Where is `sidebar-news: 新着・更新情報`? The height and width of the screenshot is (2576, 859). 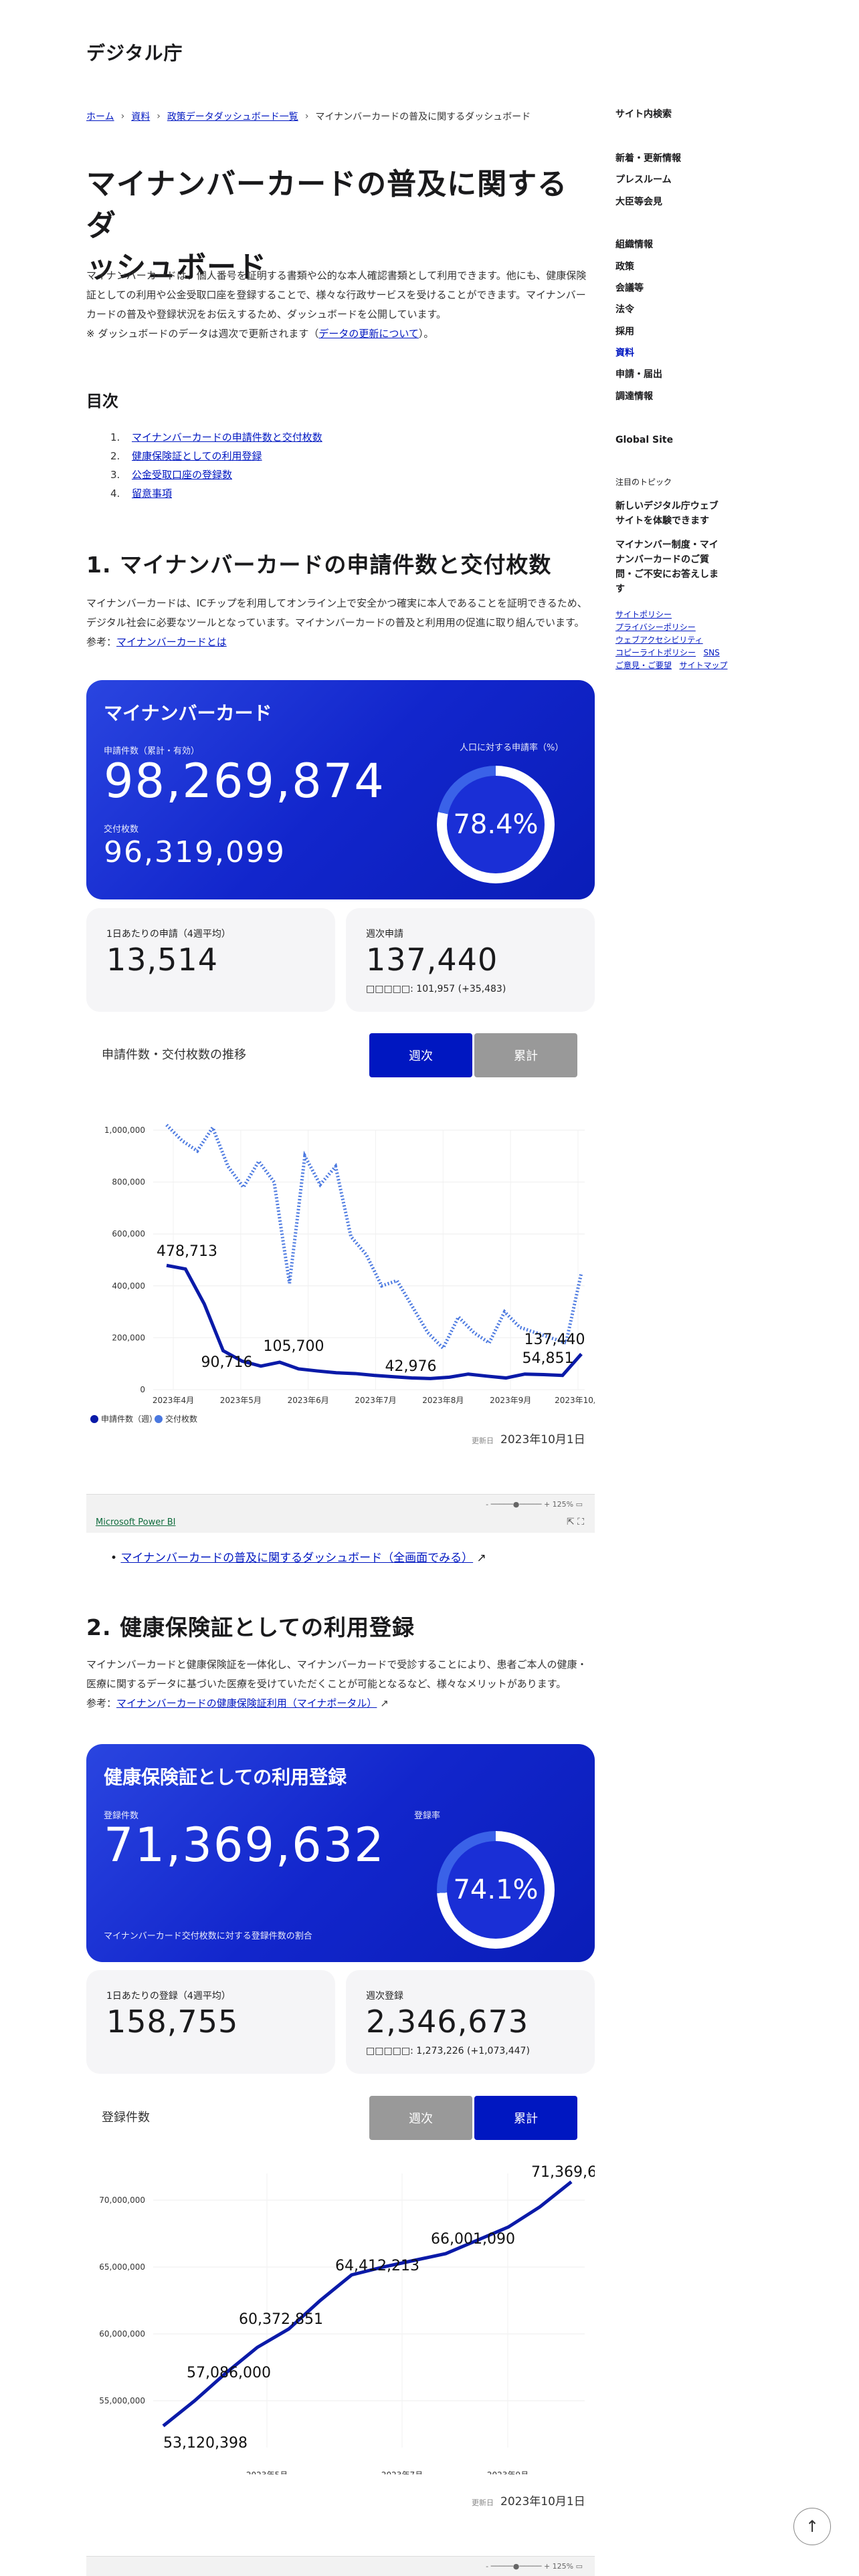 sidebar-news: 新着・更新情報 is located at coordinates (669, 158).